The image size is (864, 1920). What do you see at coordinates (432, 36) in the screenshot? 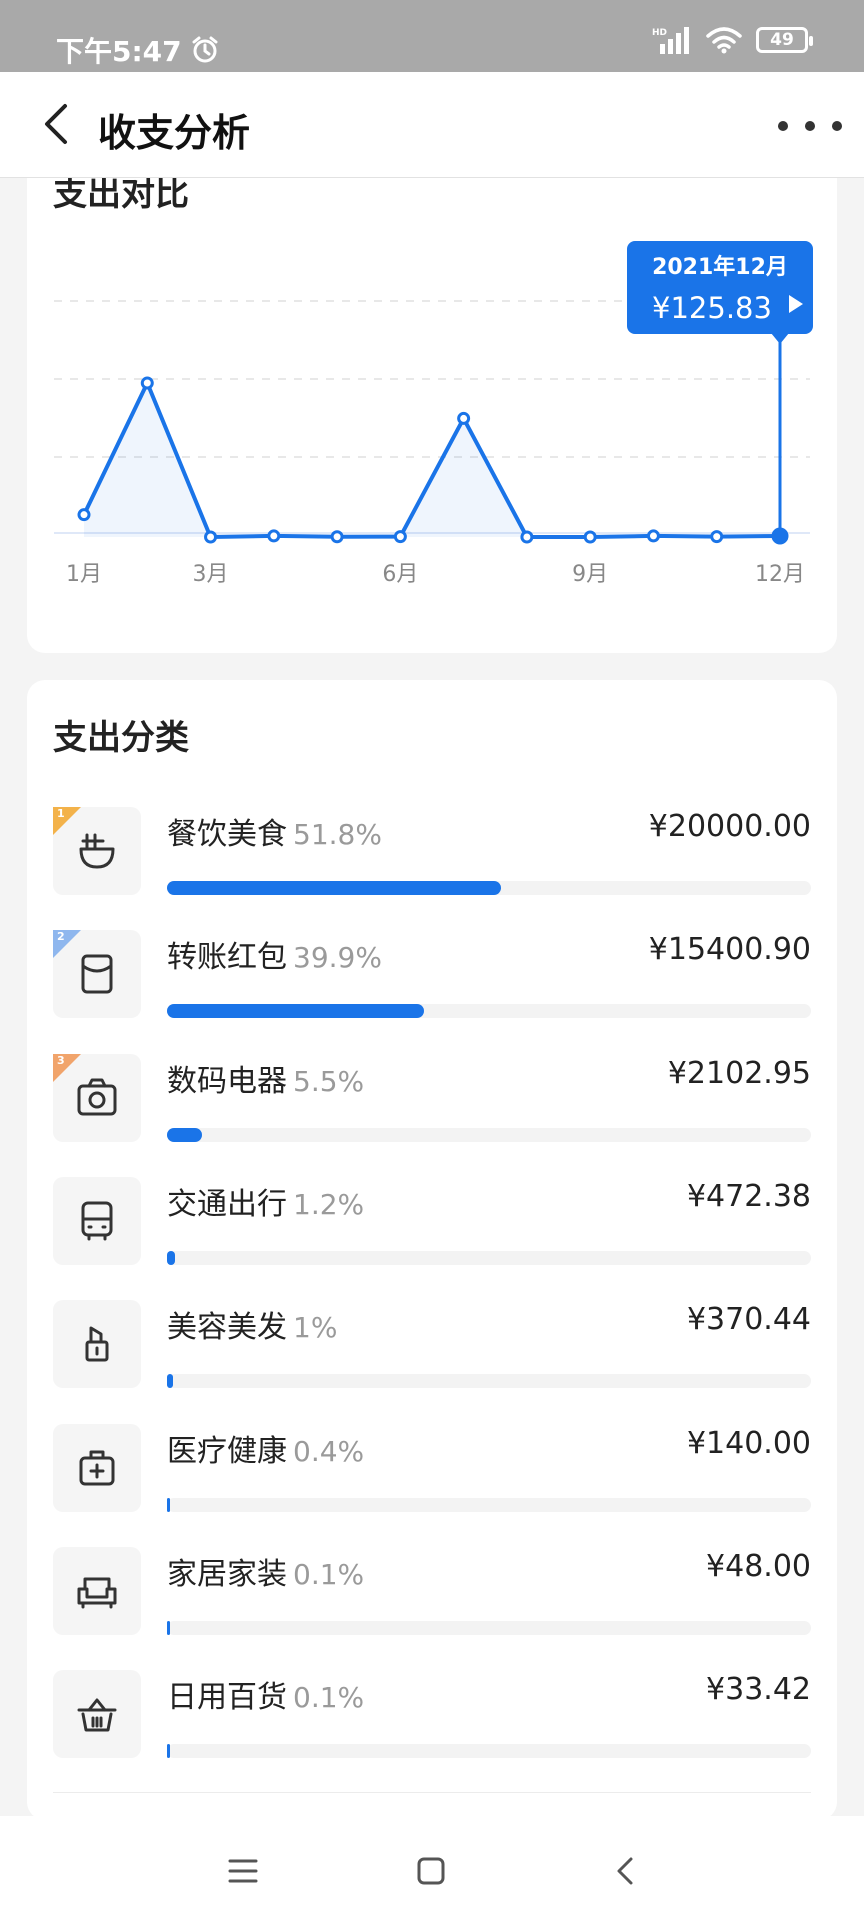
I see `status-bar: 下午5:47 HD 49` at bounding box center [432, 36].